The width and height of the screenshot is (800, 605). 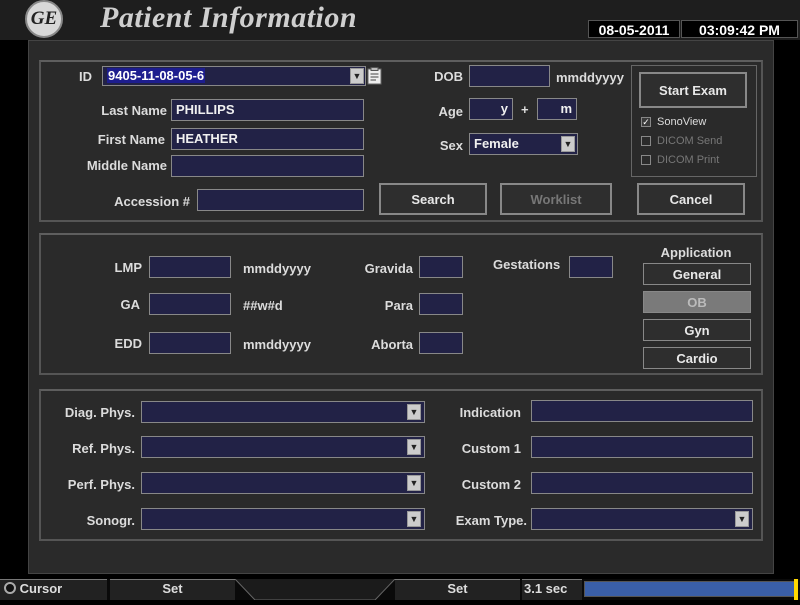 What do you see at coordinates (457, 589) in the screenshot?
I see `set-right-button: Set` at bounding box center [457, 589].